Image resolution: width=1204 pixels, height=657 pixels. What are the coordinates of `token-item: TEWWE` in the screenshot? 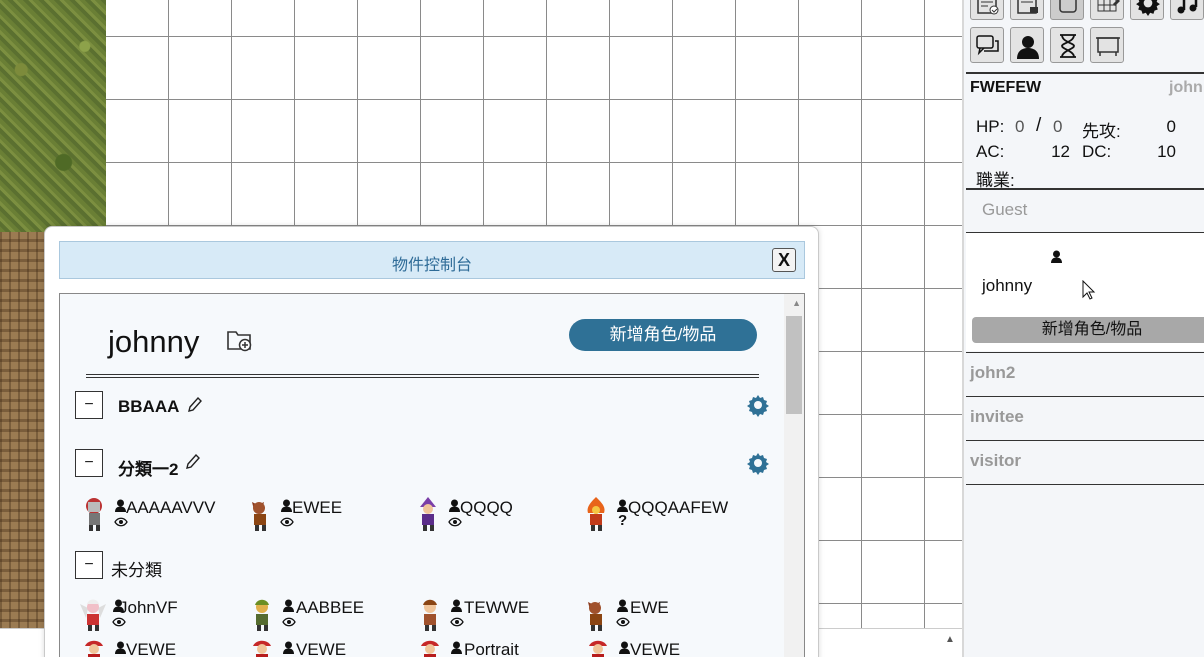 It's located at (496, 616).